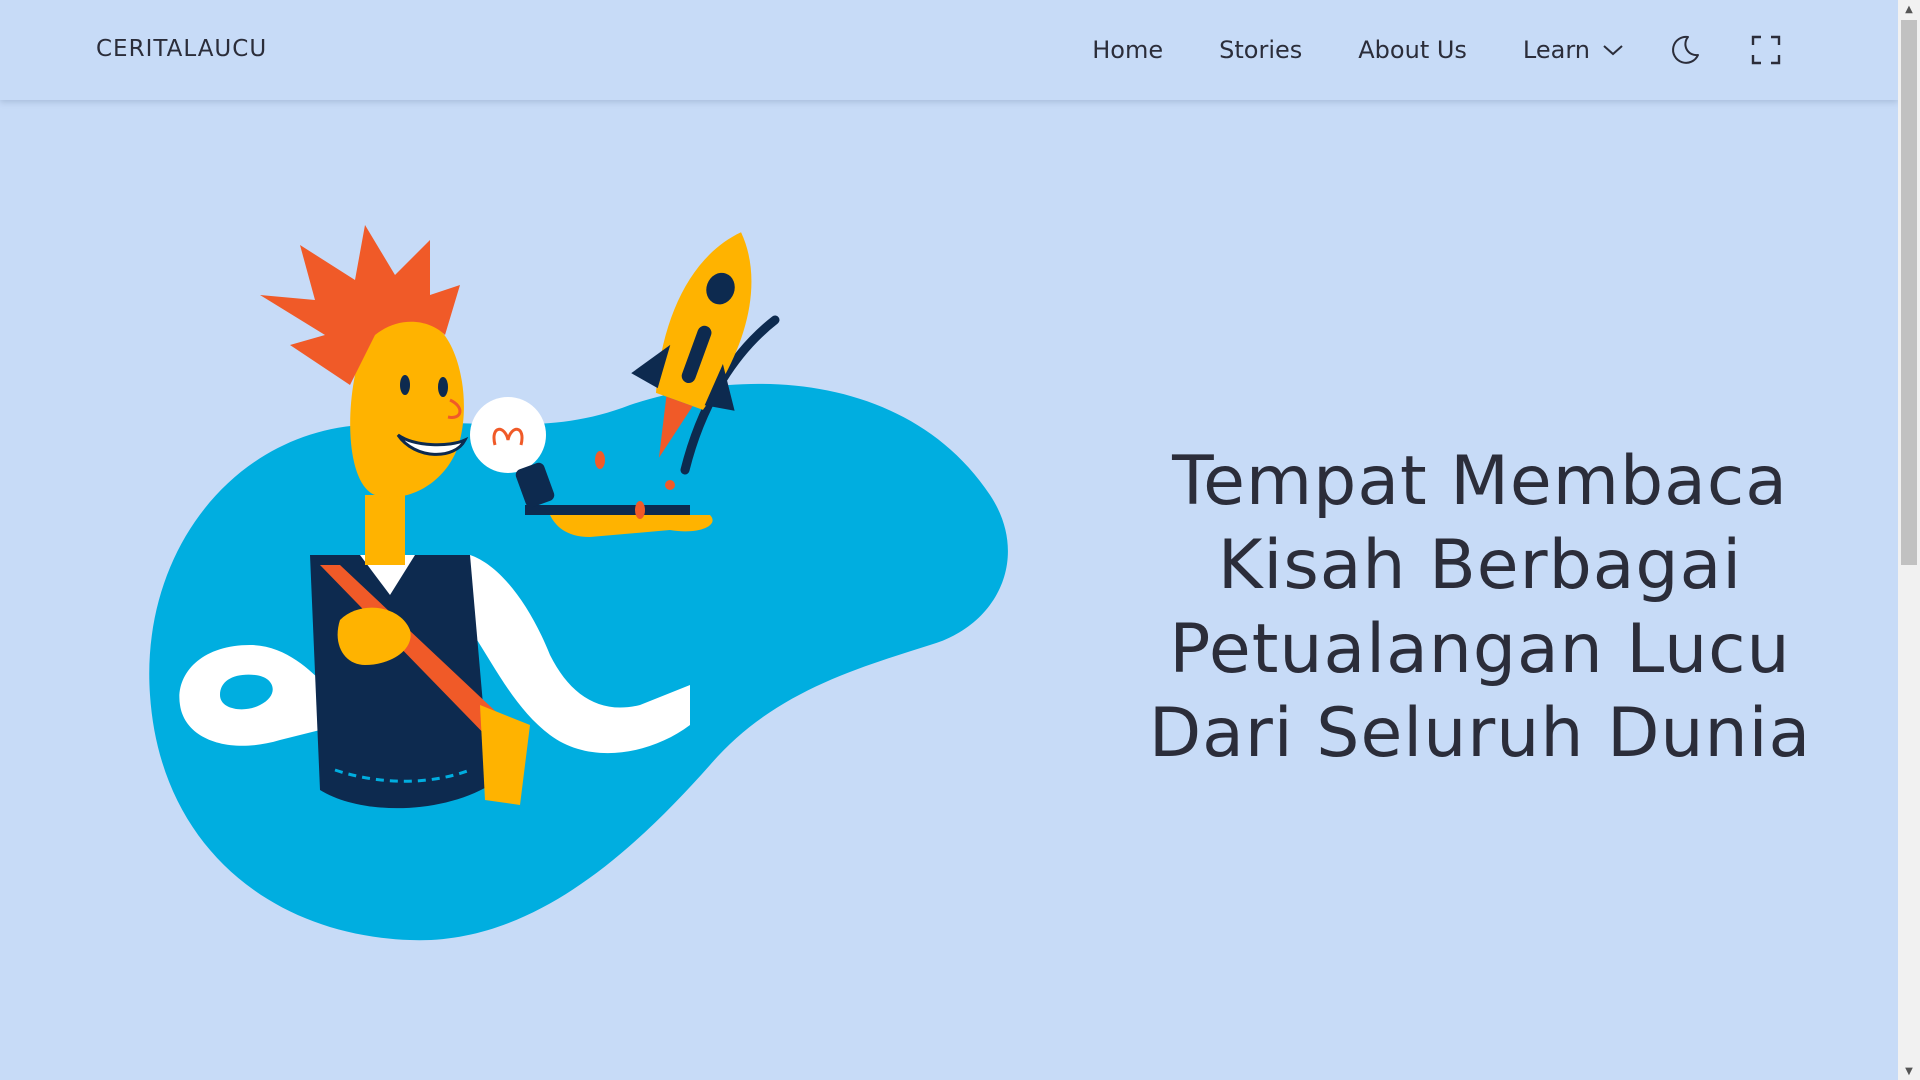  I want to click on scrollbar: ▲ ▼, so click(1909, 540).